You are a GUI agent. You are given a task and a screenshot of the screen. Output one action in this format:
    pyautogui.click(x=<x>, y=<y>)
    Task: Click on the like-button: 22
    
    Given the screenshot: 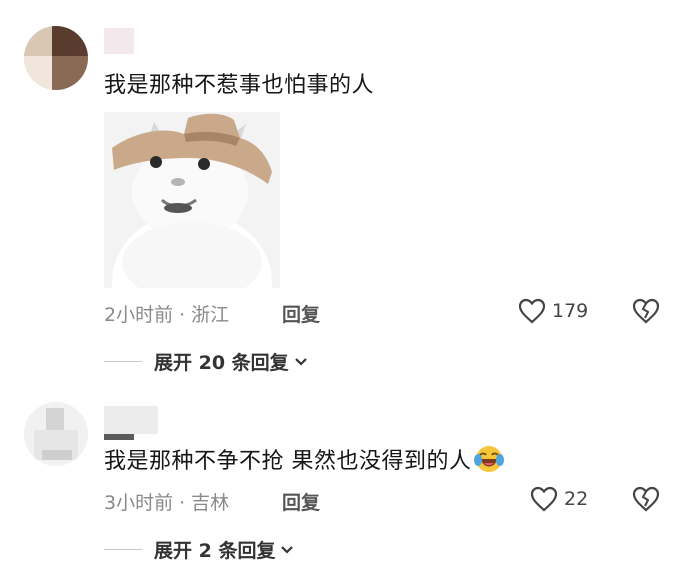 What is the action you would take?
    pyautogui.click(x=559, y=499)
    